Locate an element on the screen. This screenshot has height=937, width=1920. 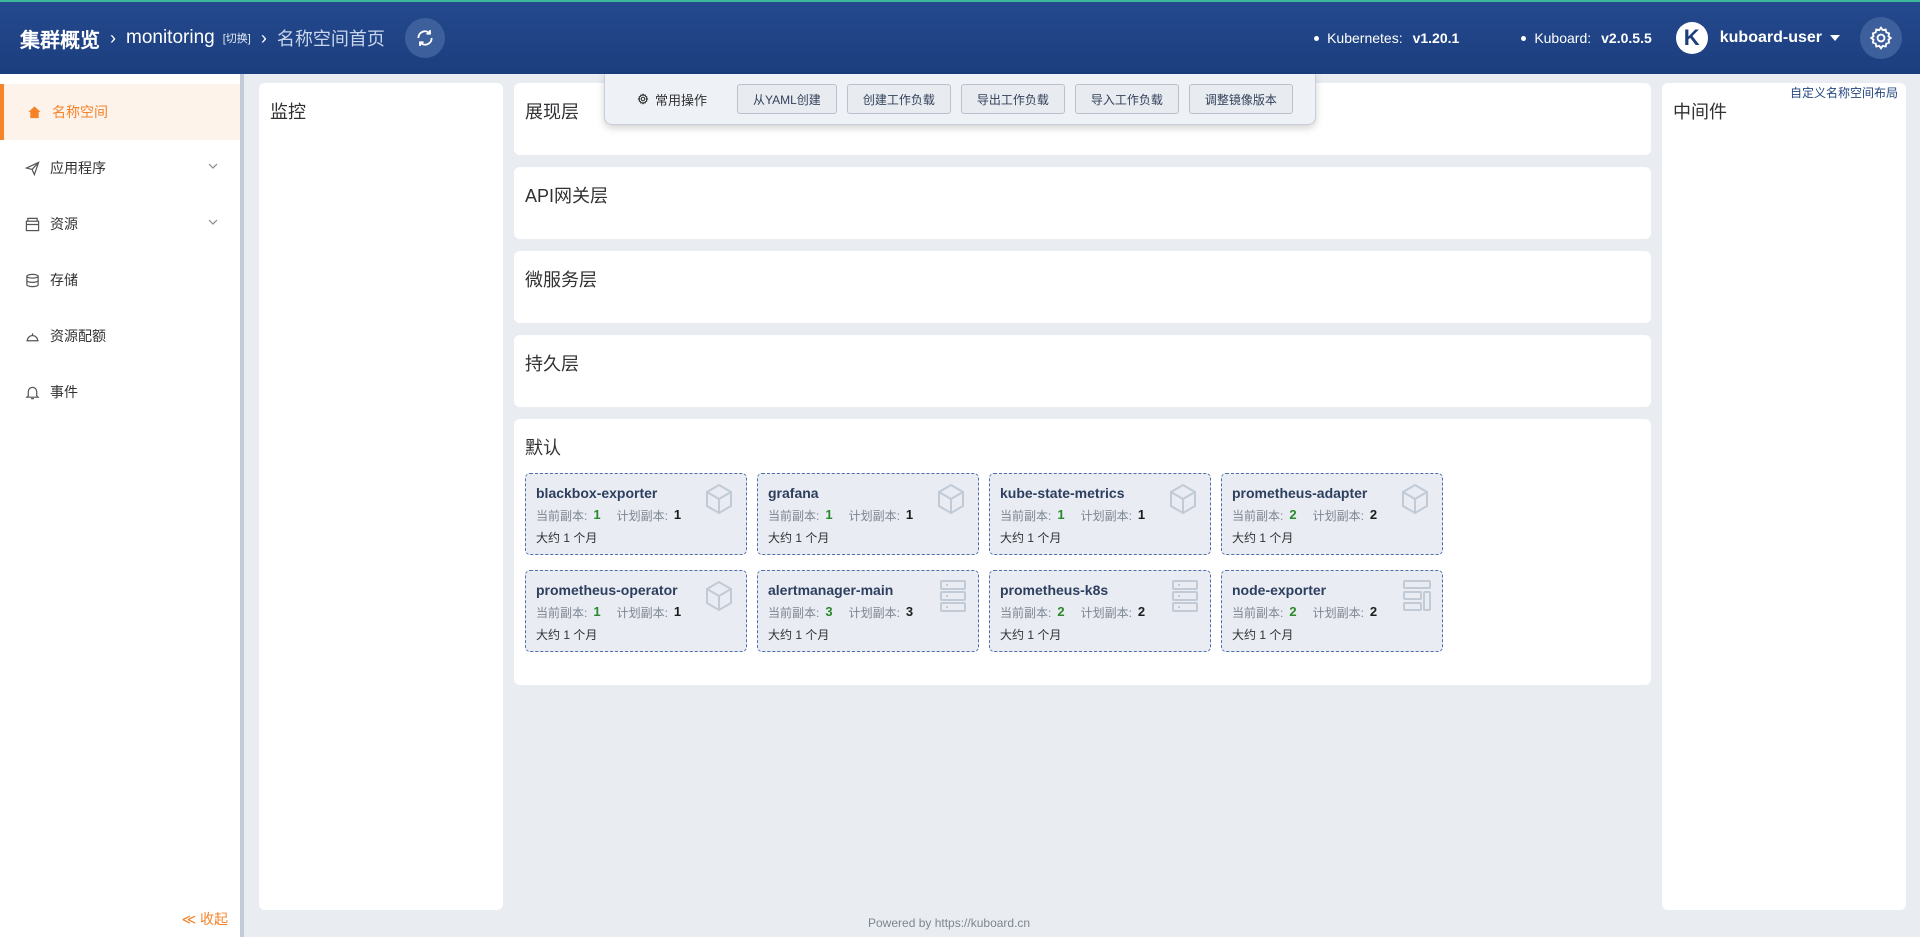
panel-title: 中间件 is located at coordinates (1700, 112).